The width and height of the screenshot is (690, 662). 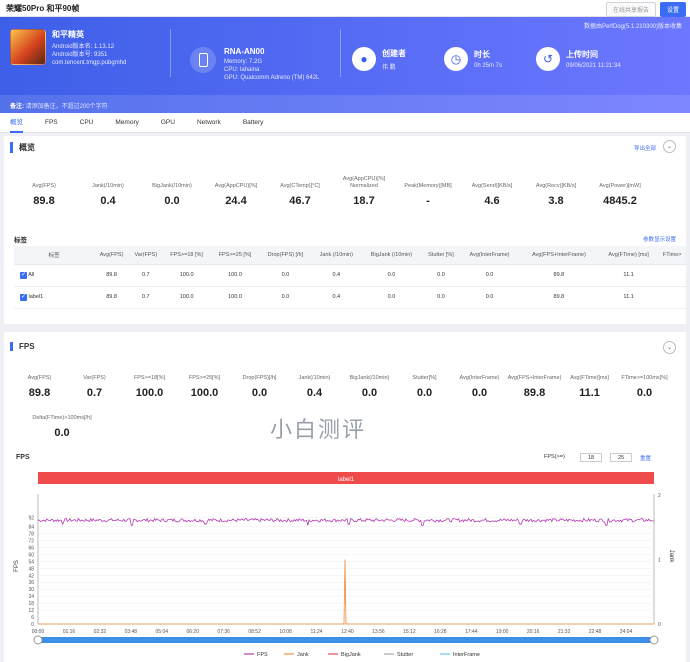 What do you see at coordinates (303, 655) in the screenshot?
I see `legend-label: Jank` at bounding box center [303, 655].